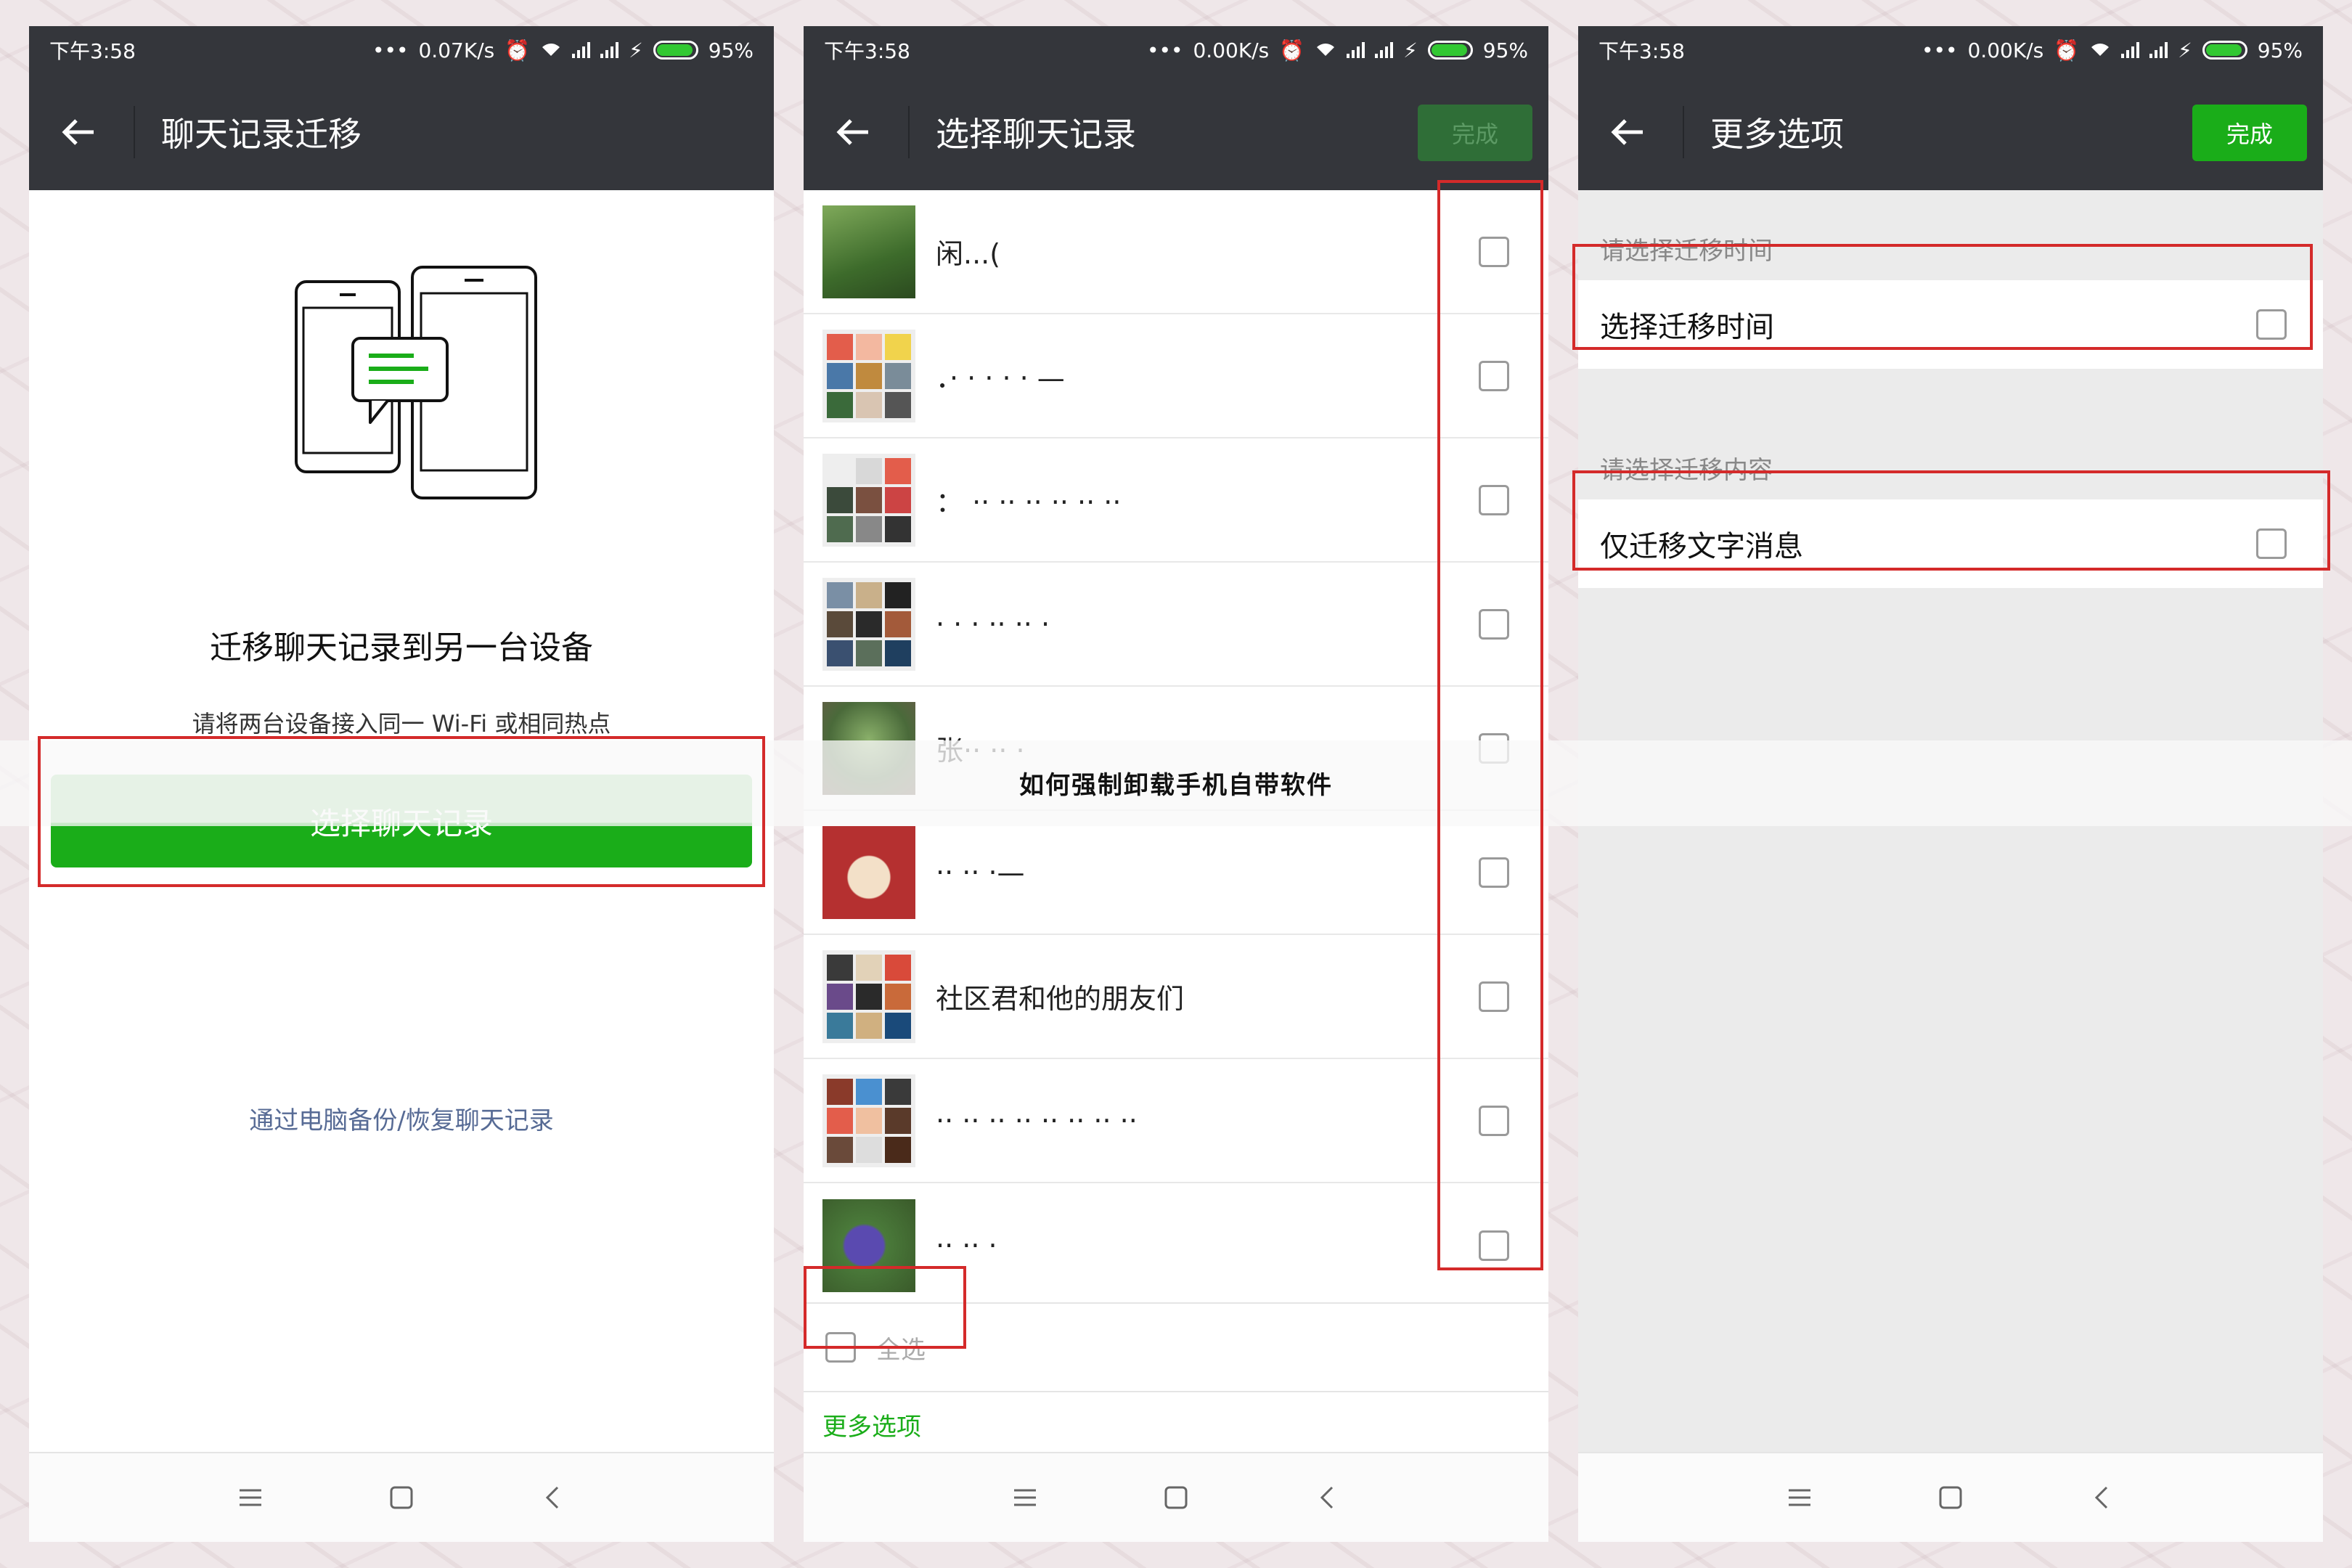 This screenshot has height=1568, width=2352. Describe the element at coordinates (457, 50) in the screenshot. I see `network-speed: 0.07K/s` at that location.